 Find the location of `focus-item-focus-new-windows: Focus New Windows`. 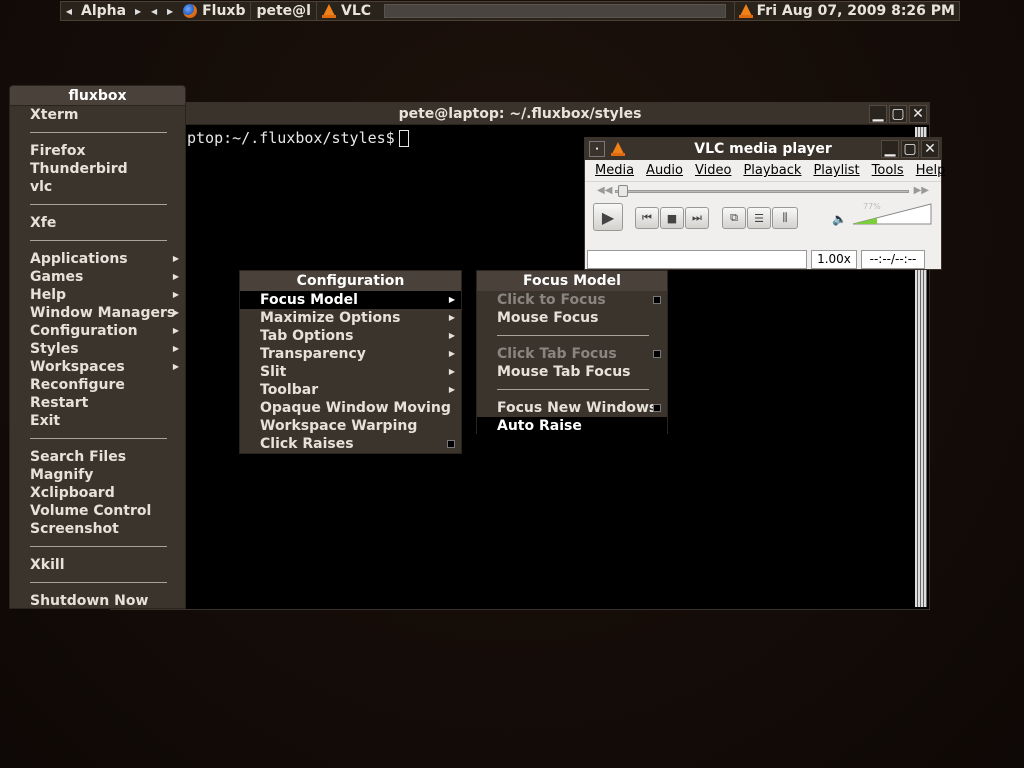

focus-item-focus-new-windows: Focus New Windows is located at coordinates (572, 408).